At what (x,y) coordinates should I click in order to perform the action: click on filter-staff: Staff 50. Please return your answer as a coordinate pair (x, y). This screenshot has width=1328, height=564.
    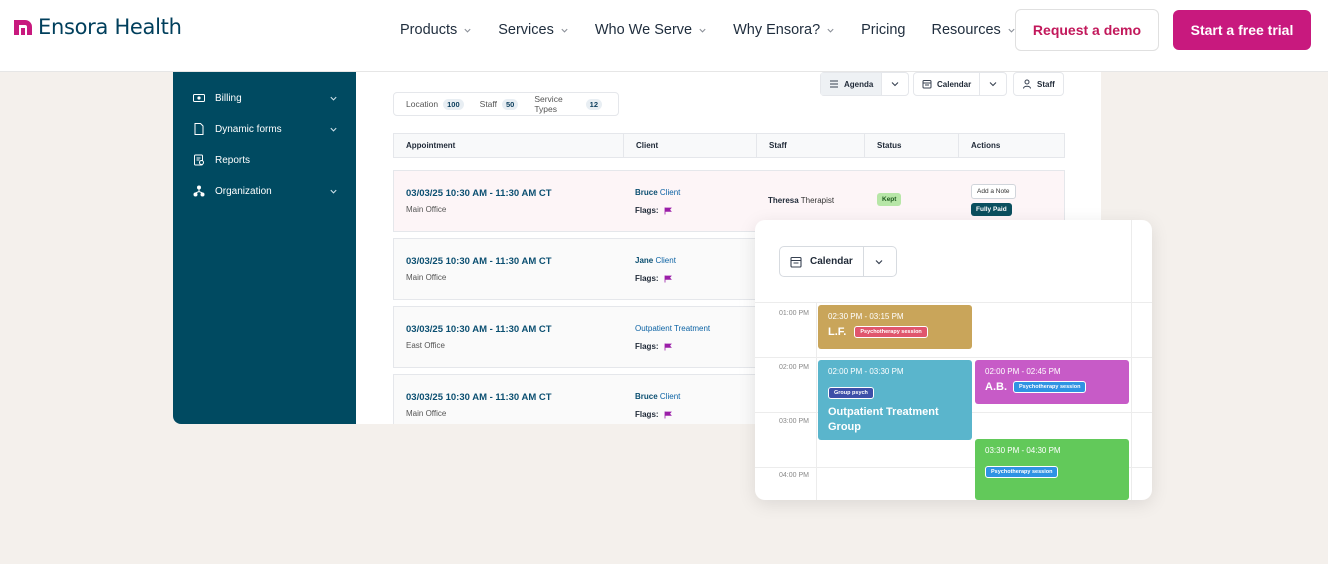
    Looking at the image, I should click on (499, 104).